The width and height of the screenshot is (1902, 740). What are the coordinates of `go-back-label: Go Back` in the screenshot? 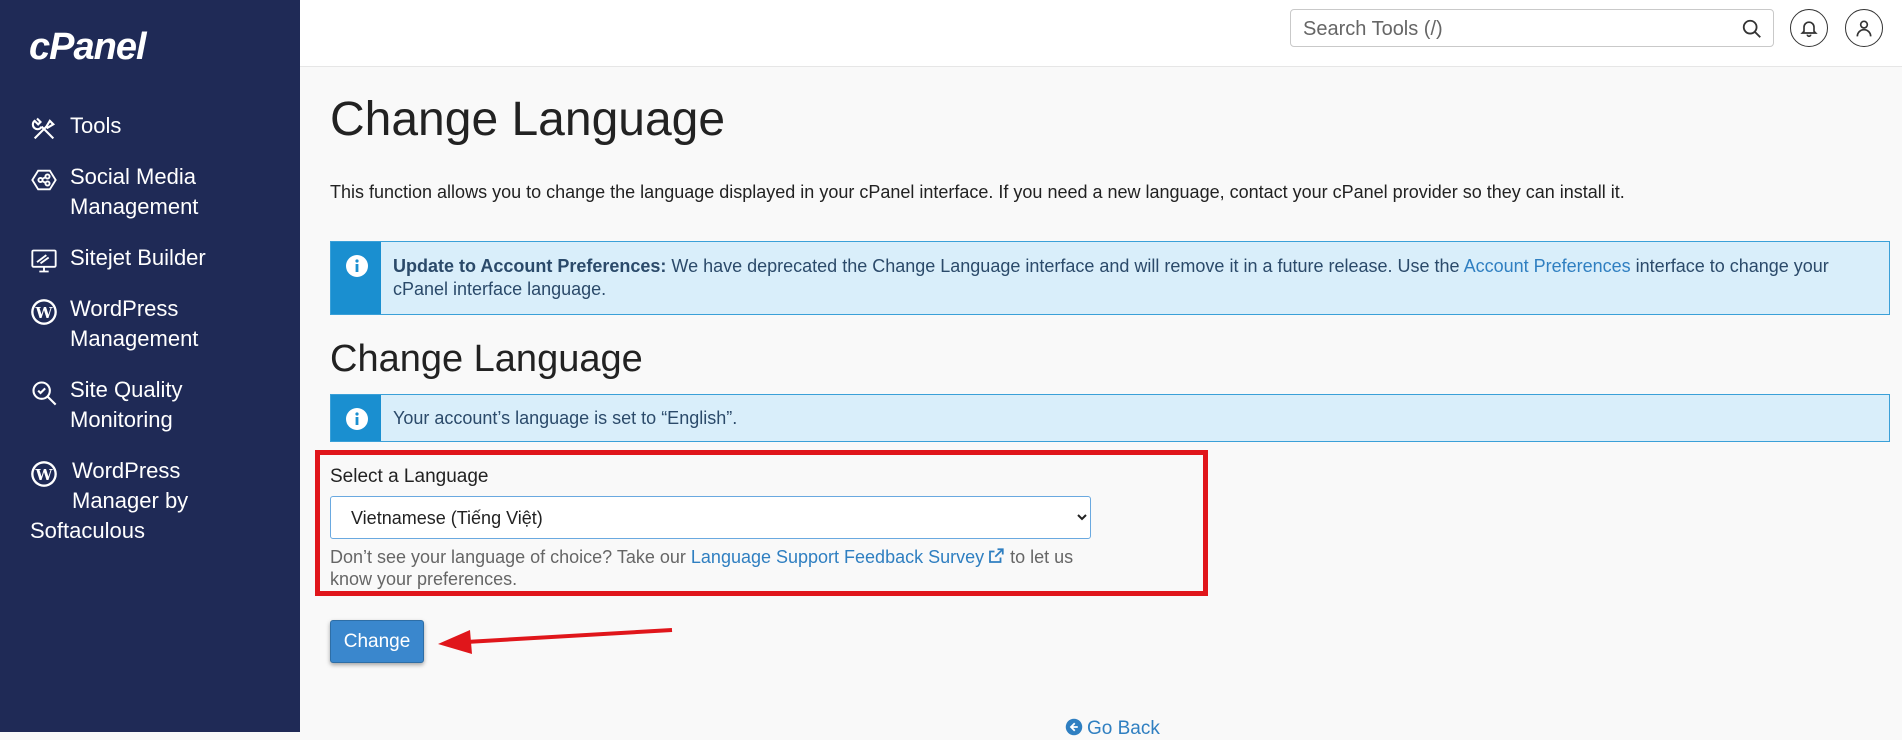 It's located at (1123, 728).